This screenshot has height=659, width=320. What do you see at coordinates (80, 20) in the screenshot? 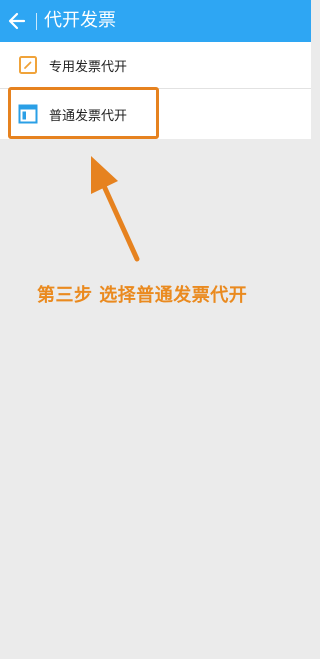
I see `page-title: 代开发票` at bounding box center [80, 20].